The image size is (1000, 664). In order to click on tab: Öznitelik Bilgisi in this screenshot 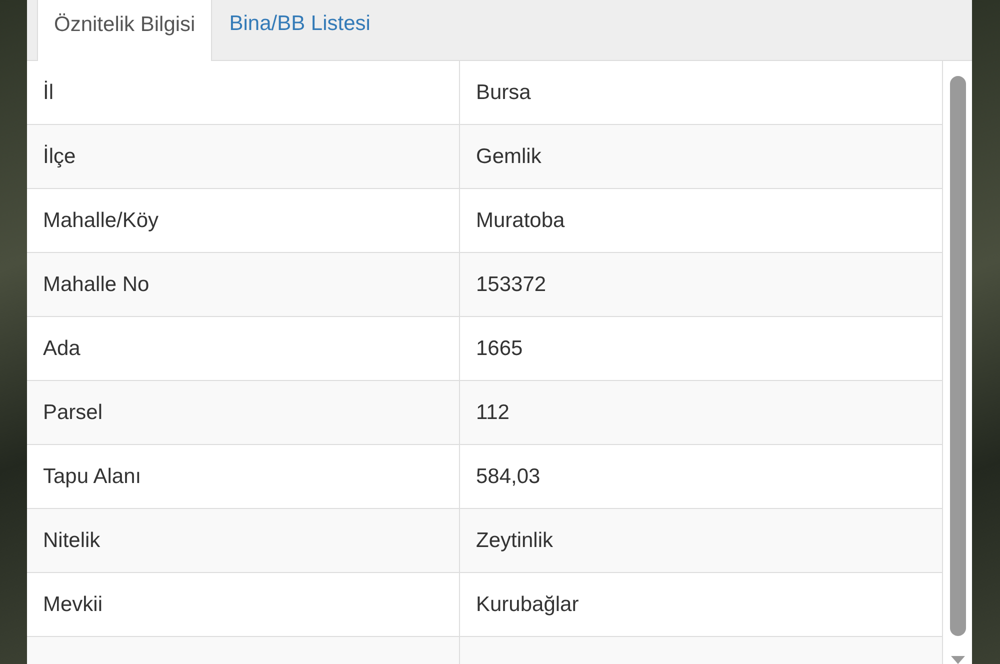, I will do `click(124, 30)`.